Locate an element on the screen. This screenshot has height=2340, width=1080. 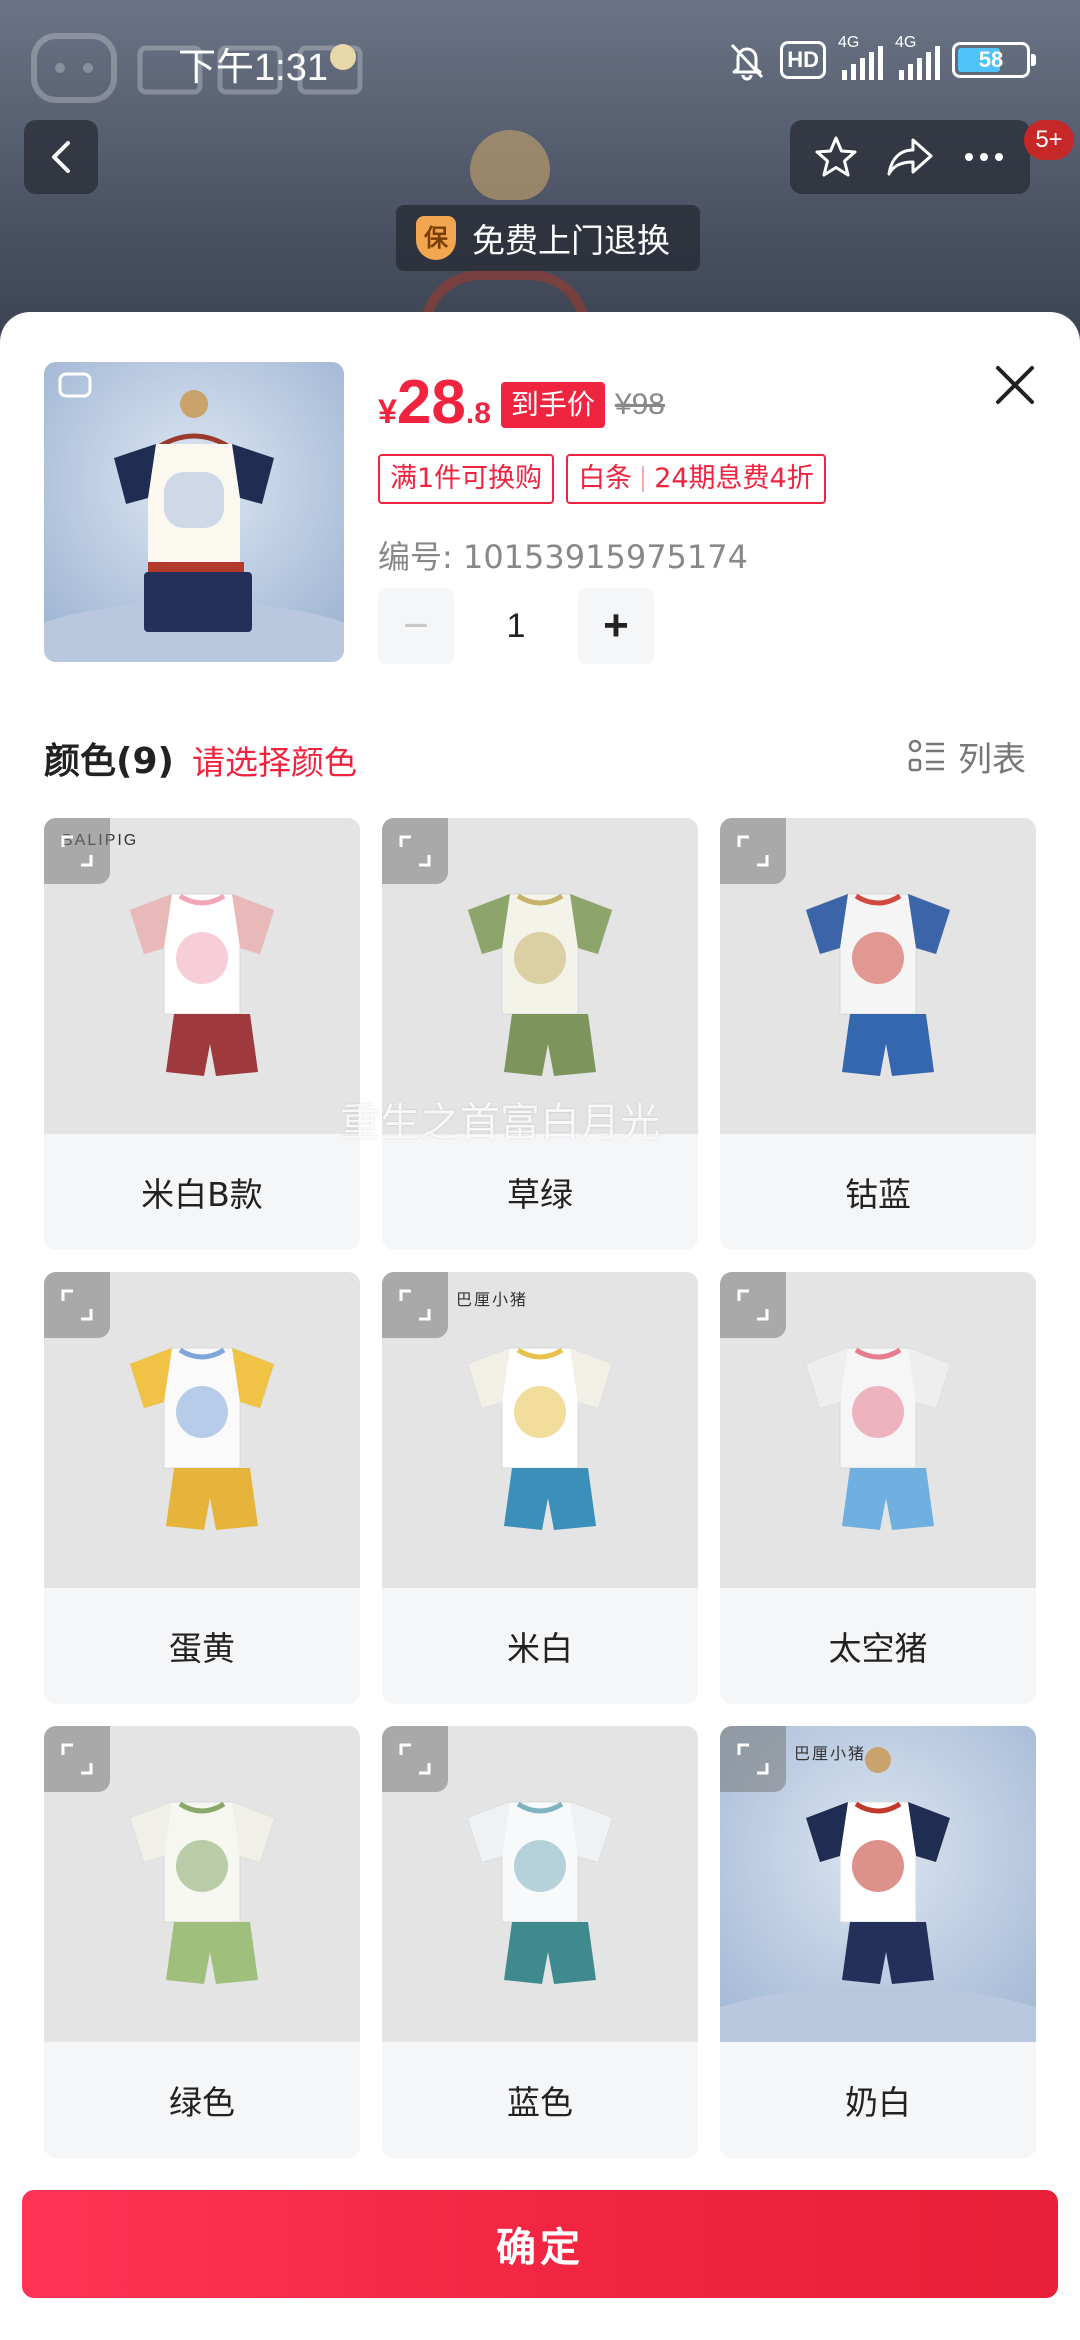
signal-icon-2: 4G is located at coordinates (917, 57).